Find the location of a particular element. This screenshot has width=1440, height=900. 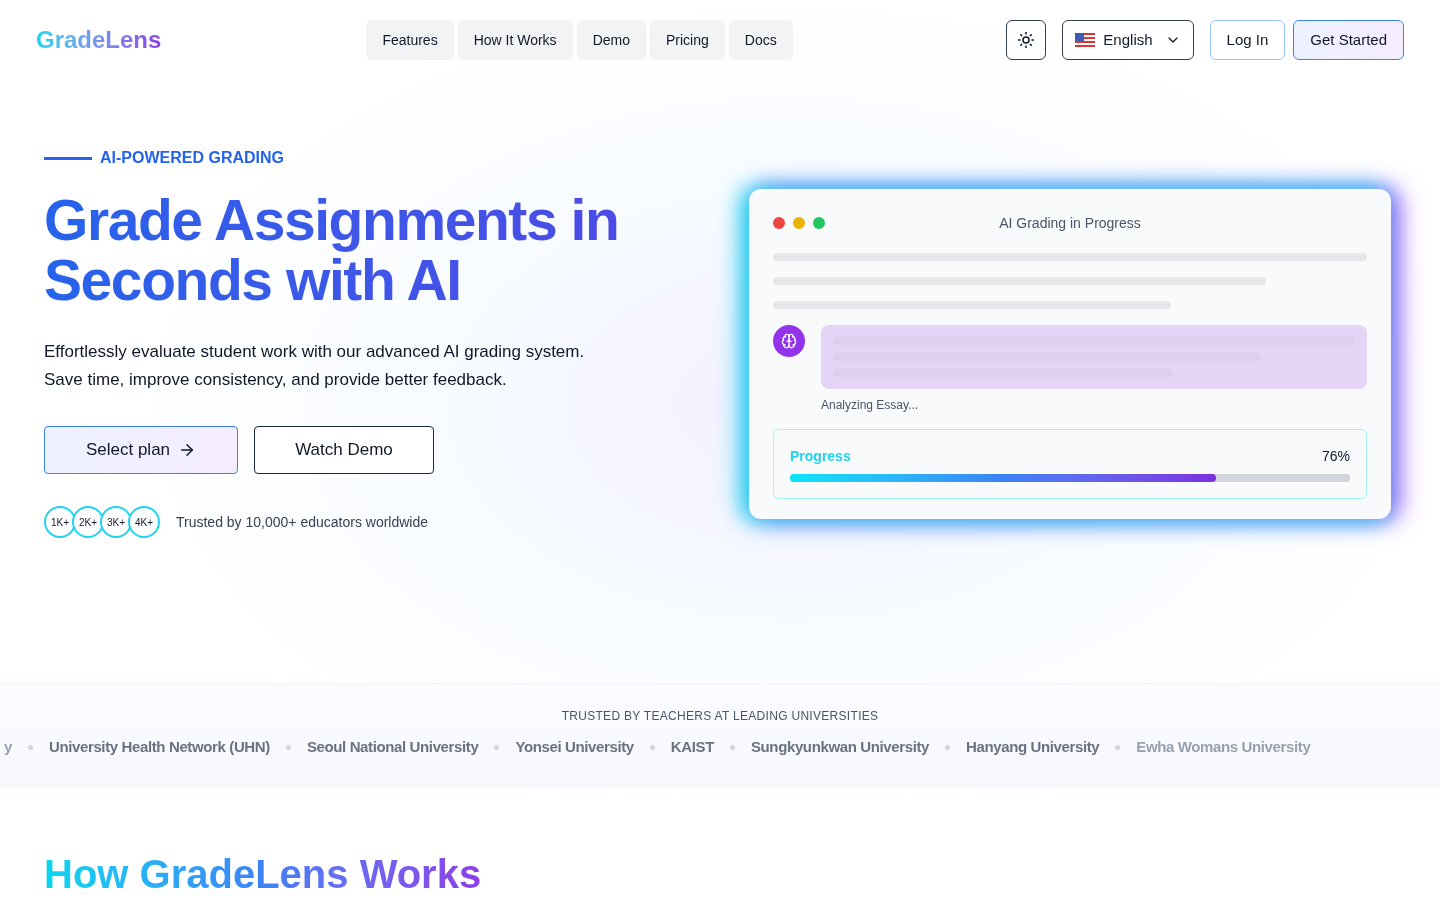

avatar-badge: 4K+ is located at coordinates (144, 522).